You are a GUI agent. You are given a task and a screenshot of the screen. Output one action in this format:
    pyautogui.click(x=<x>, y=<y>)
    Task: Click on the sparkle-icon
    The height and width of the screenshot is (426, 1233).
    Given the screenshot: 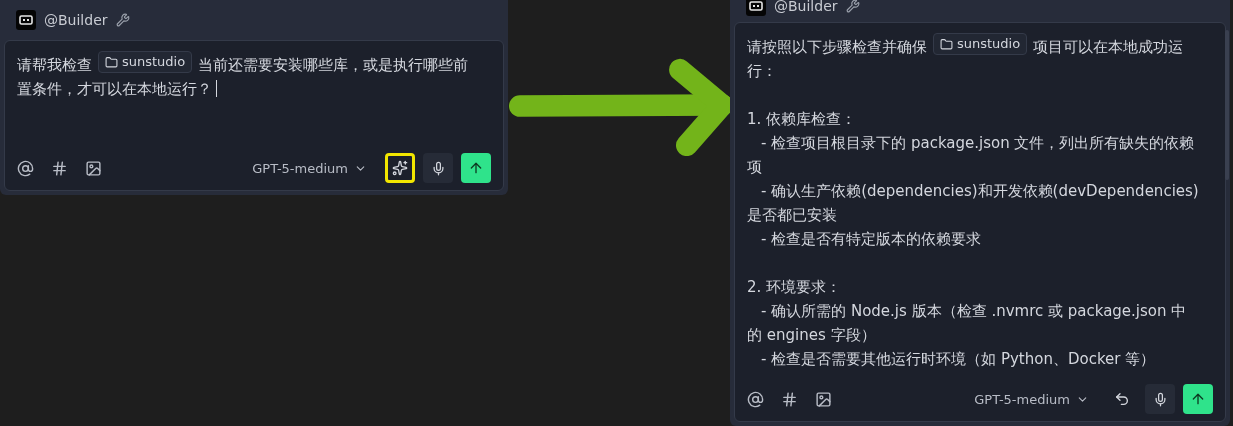 What is the action you would take?
    pyautogui.click(x=400, y=168)
    